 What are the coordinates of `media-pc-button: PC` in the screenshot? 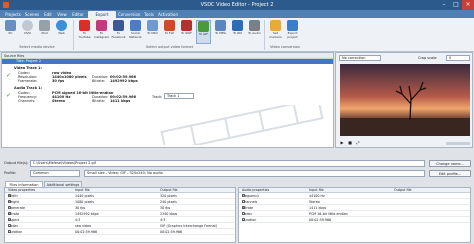 It's located at (10, 32).